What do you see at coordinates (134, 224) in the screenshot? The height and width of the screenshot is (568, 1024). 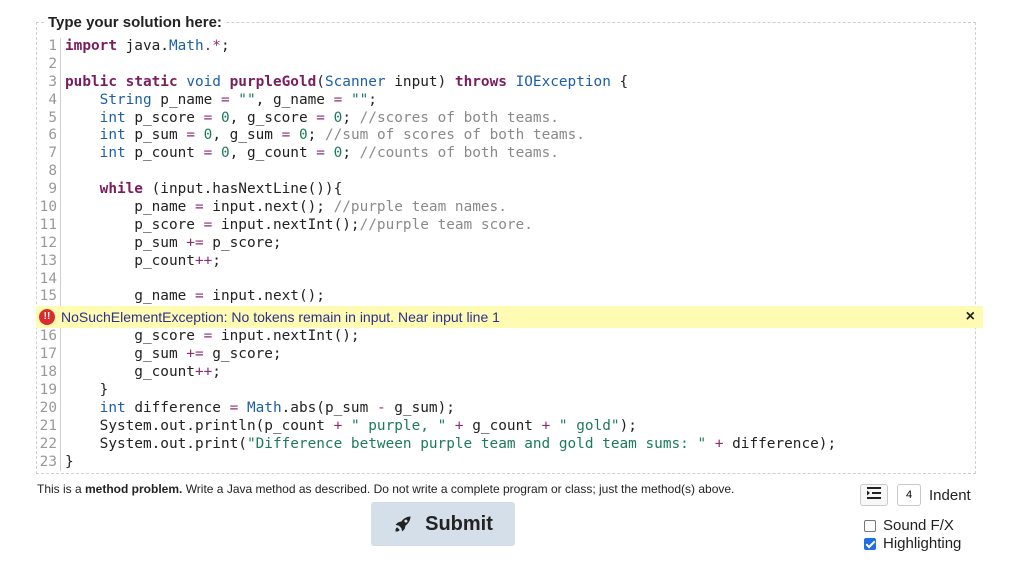 I see `code-token: p_score` at bounding box center [134, 224].